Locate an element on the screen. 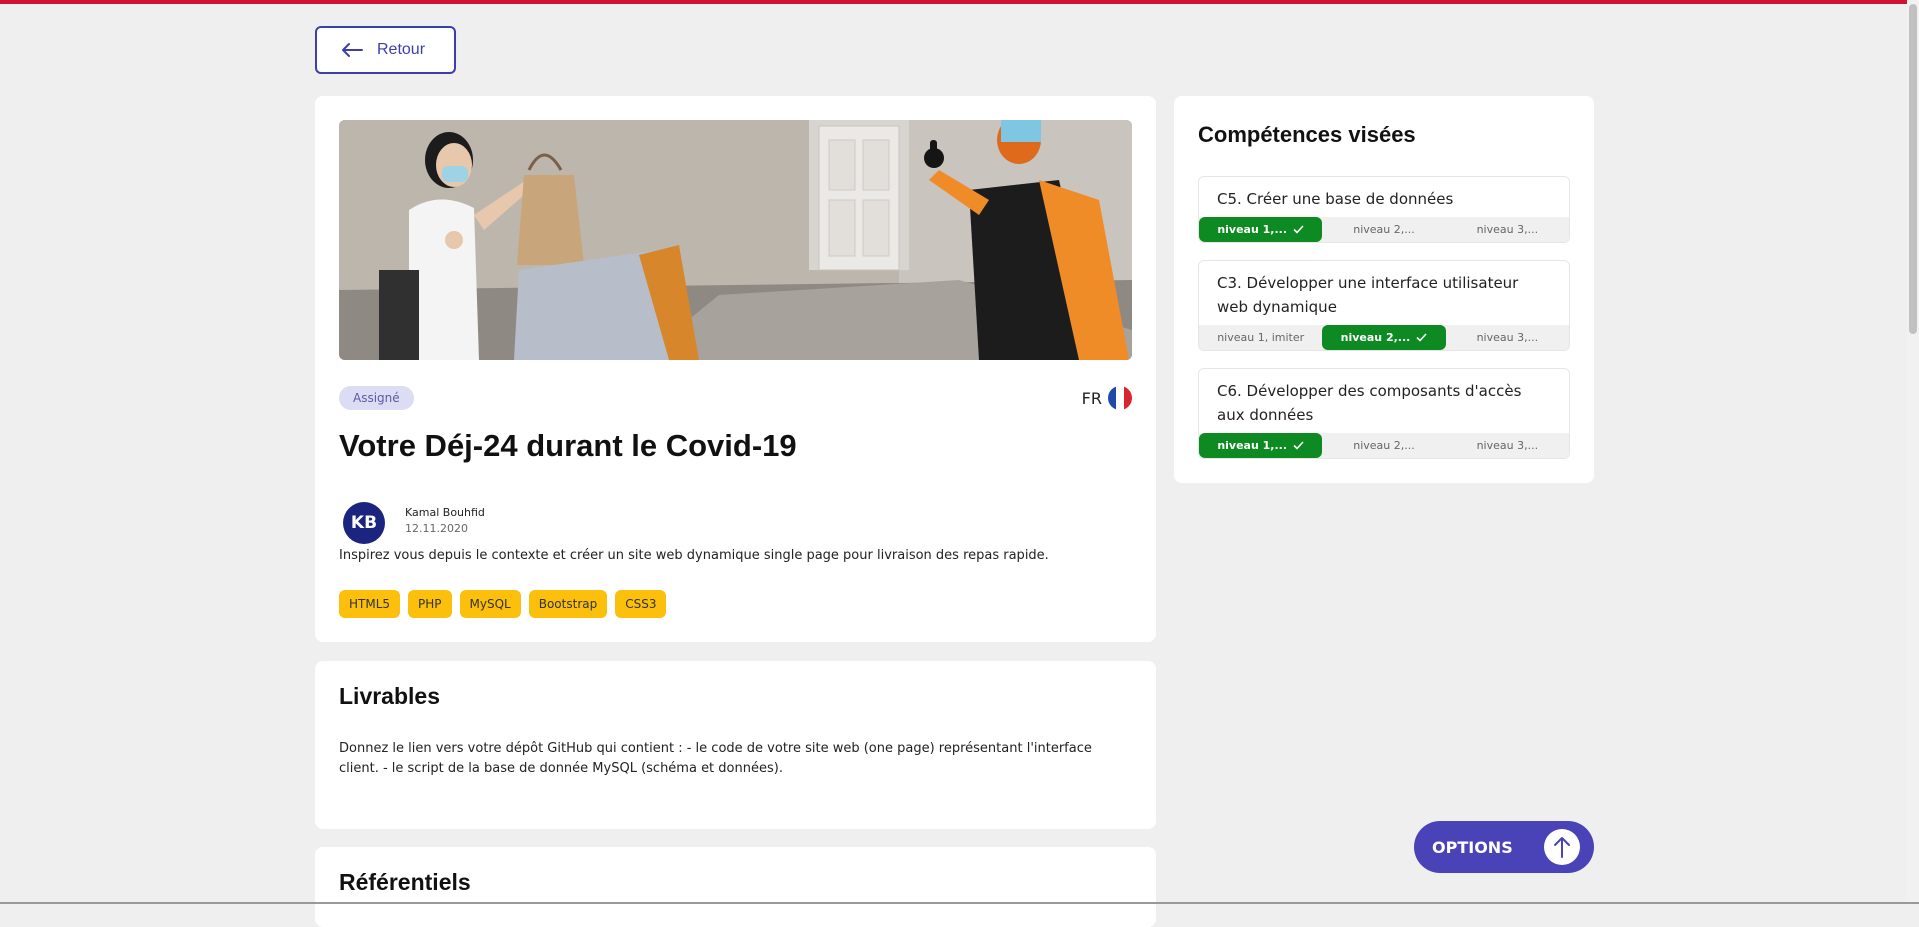  publish-date: 12.11.2020 is located at coordinates (436, 528).